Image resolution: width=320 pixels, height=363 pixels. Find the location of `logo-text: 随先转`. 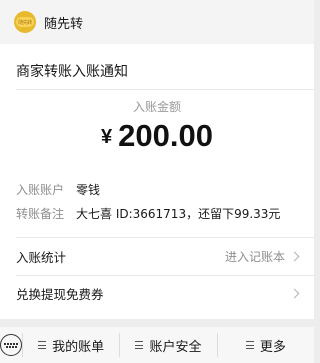

logo-text: 随先转 is located at coordinates (25, 22).